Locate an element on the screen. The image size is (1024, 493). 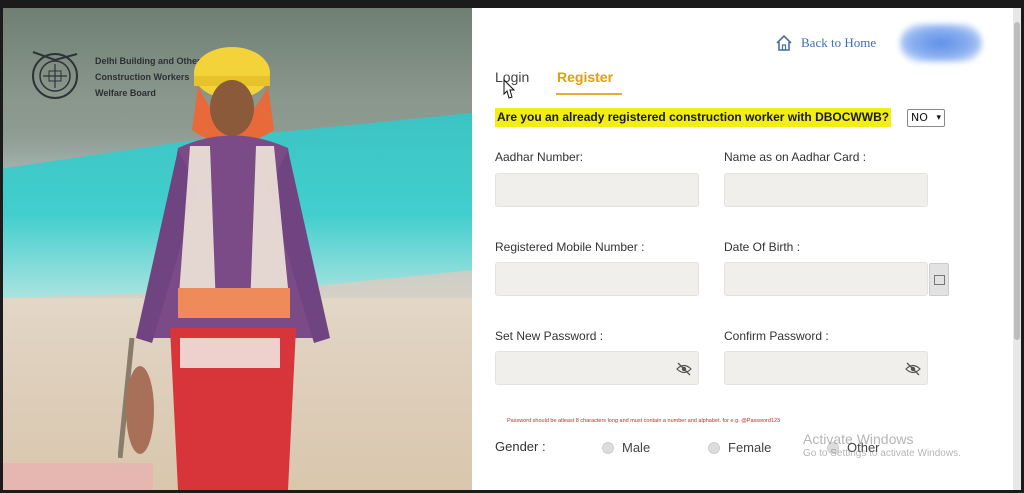
tab-register: Register is located at coordinates (585, 77).